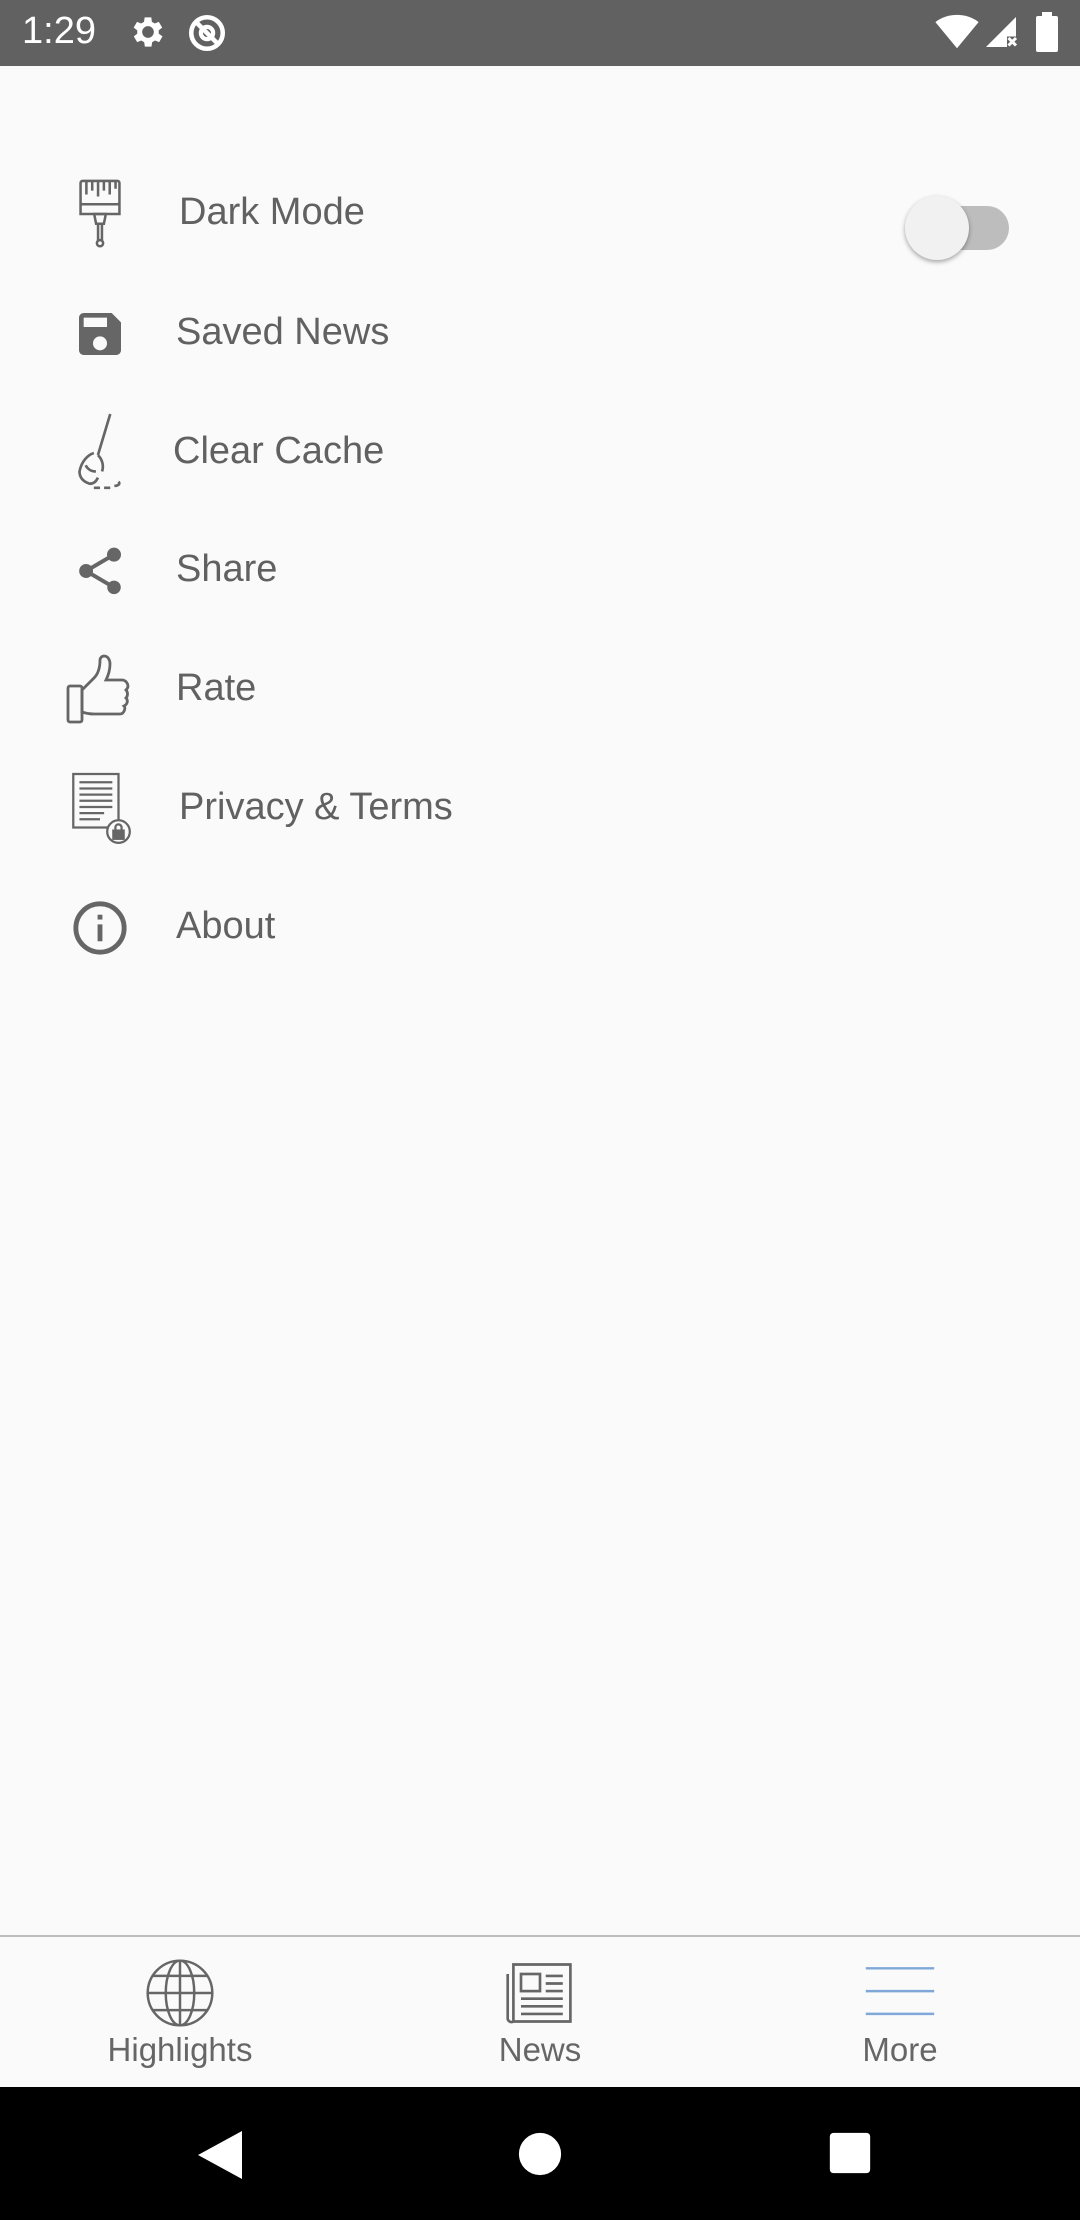 The width and height of the screenshot is (1080, 2220). Describe the element at coordinates (540, 690) in the screenshot. I see `menu-item-rate: Rate` at that location.